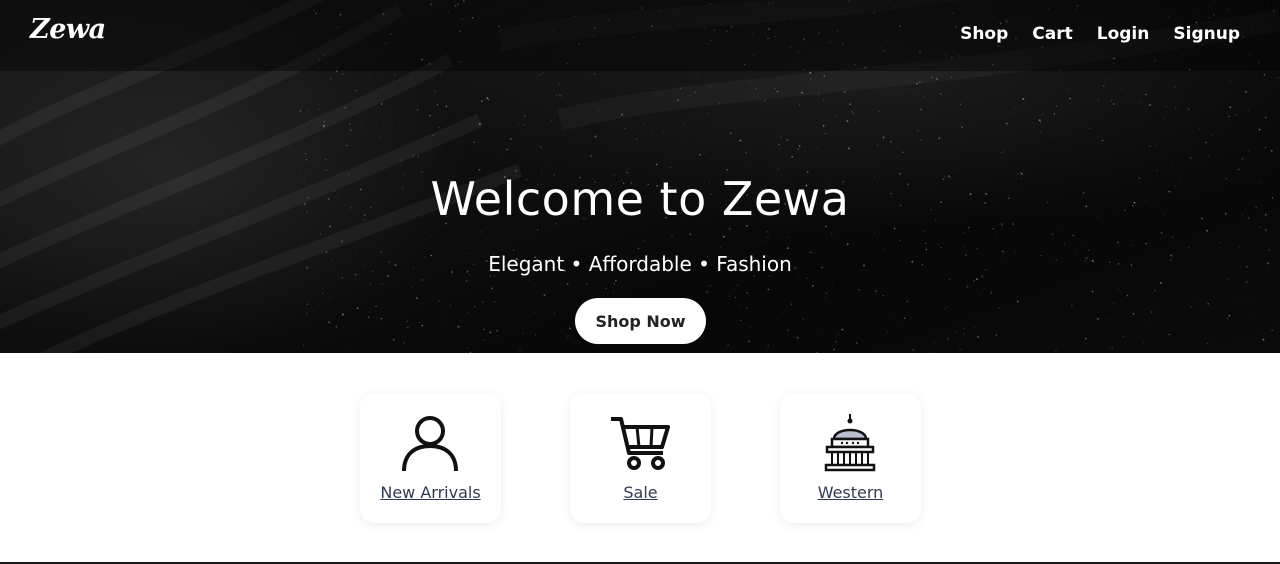  What do you see at coordinates (640, 321) in the screenshot?
I see `shop-now-button: Shop Now` at bounding box center [640, 321].